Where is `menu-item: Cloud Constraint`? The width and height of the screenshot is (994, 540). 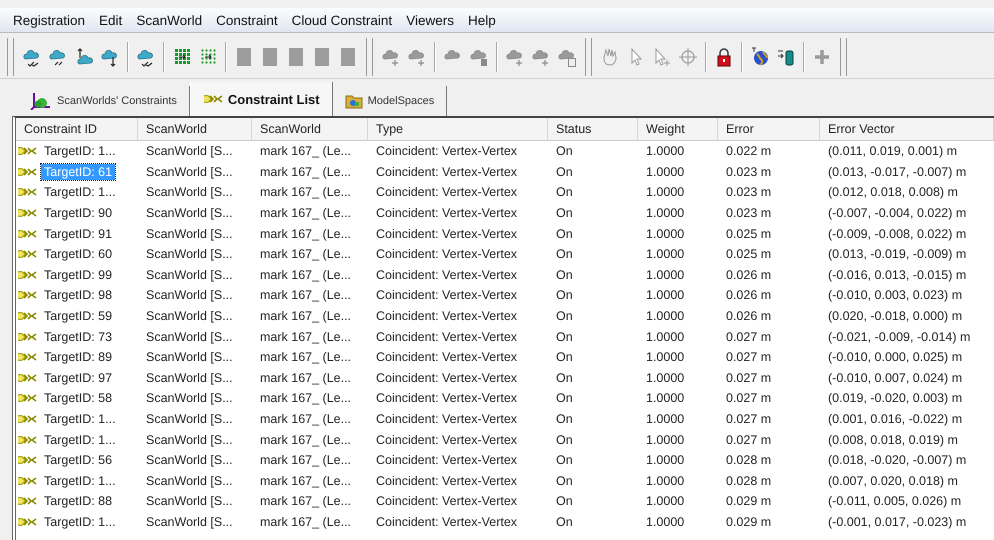 menu-item: Cloud Constraint is located at coordinates (342, 20).